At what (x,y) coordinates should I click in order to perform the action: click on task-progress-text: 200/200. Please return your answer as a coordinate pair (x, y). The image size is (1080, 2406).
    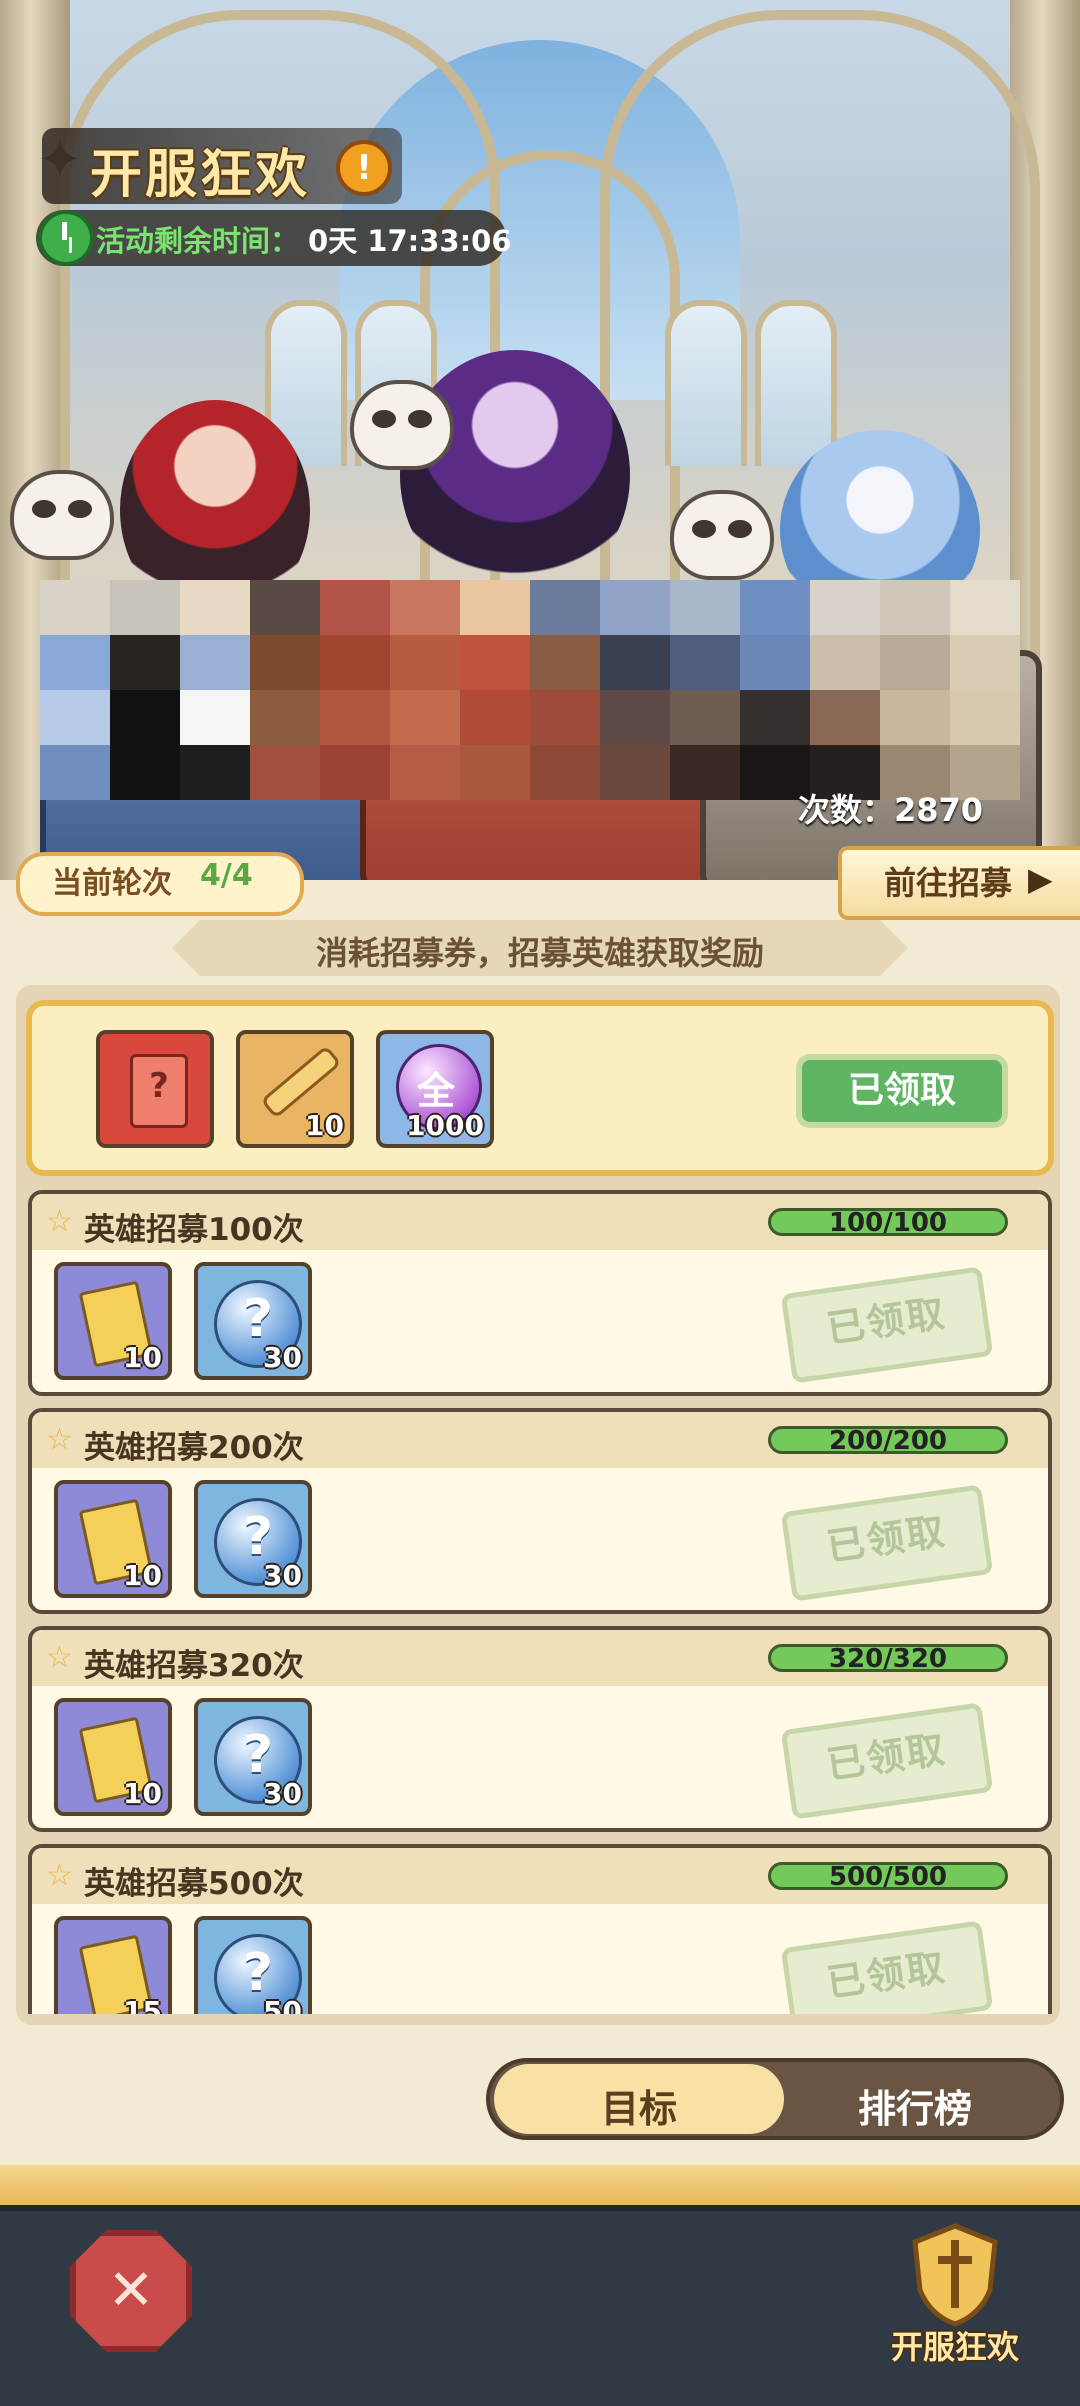
    Looking at the image, I should click on (888, 1441).